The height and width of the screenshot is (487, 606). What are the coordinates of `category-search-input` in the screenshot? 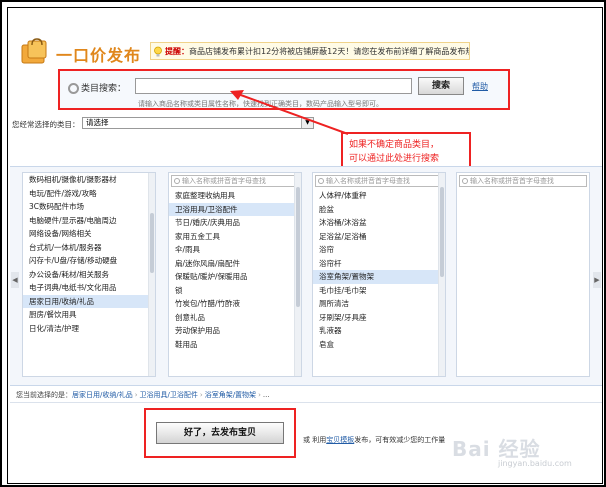 It's located at (273, 86).